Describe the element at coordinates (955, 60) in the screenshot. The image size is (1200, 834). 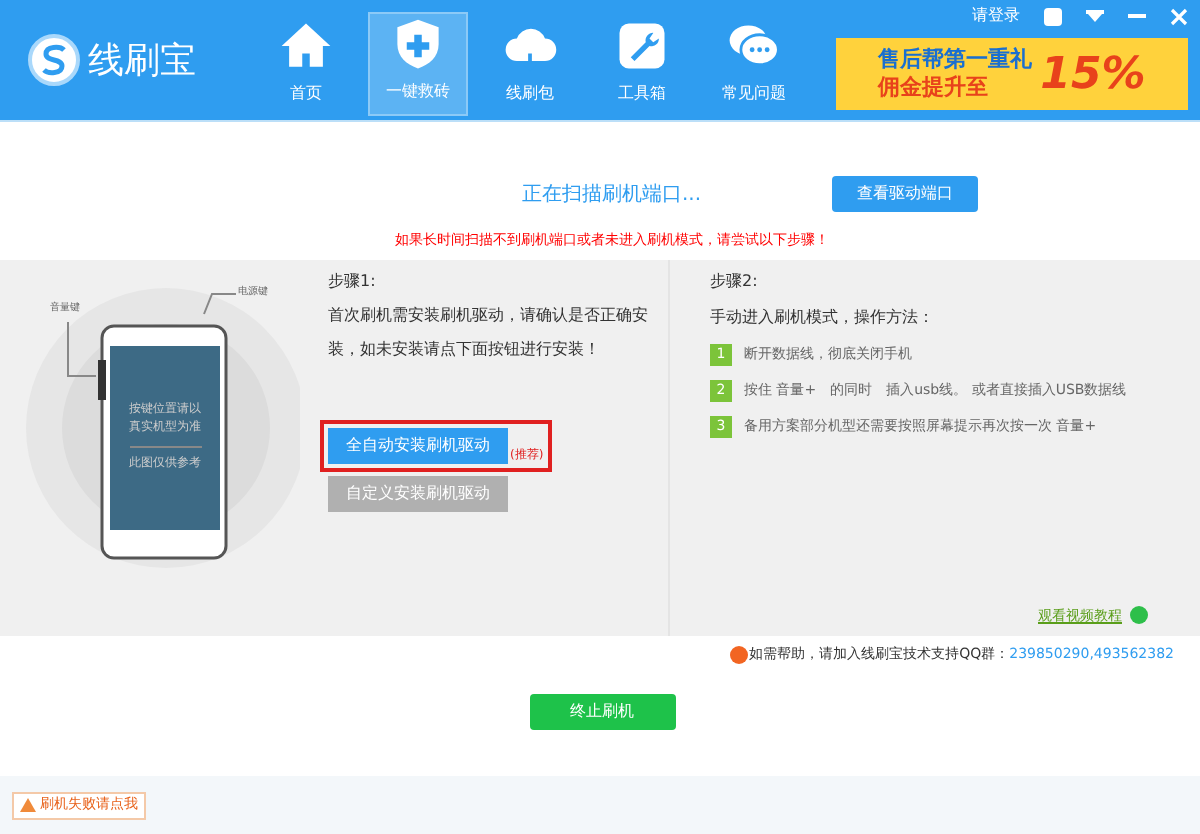
I see `banner-text: 售后帮第一重礼` at that location.